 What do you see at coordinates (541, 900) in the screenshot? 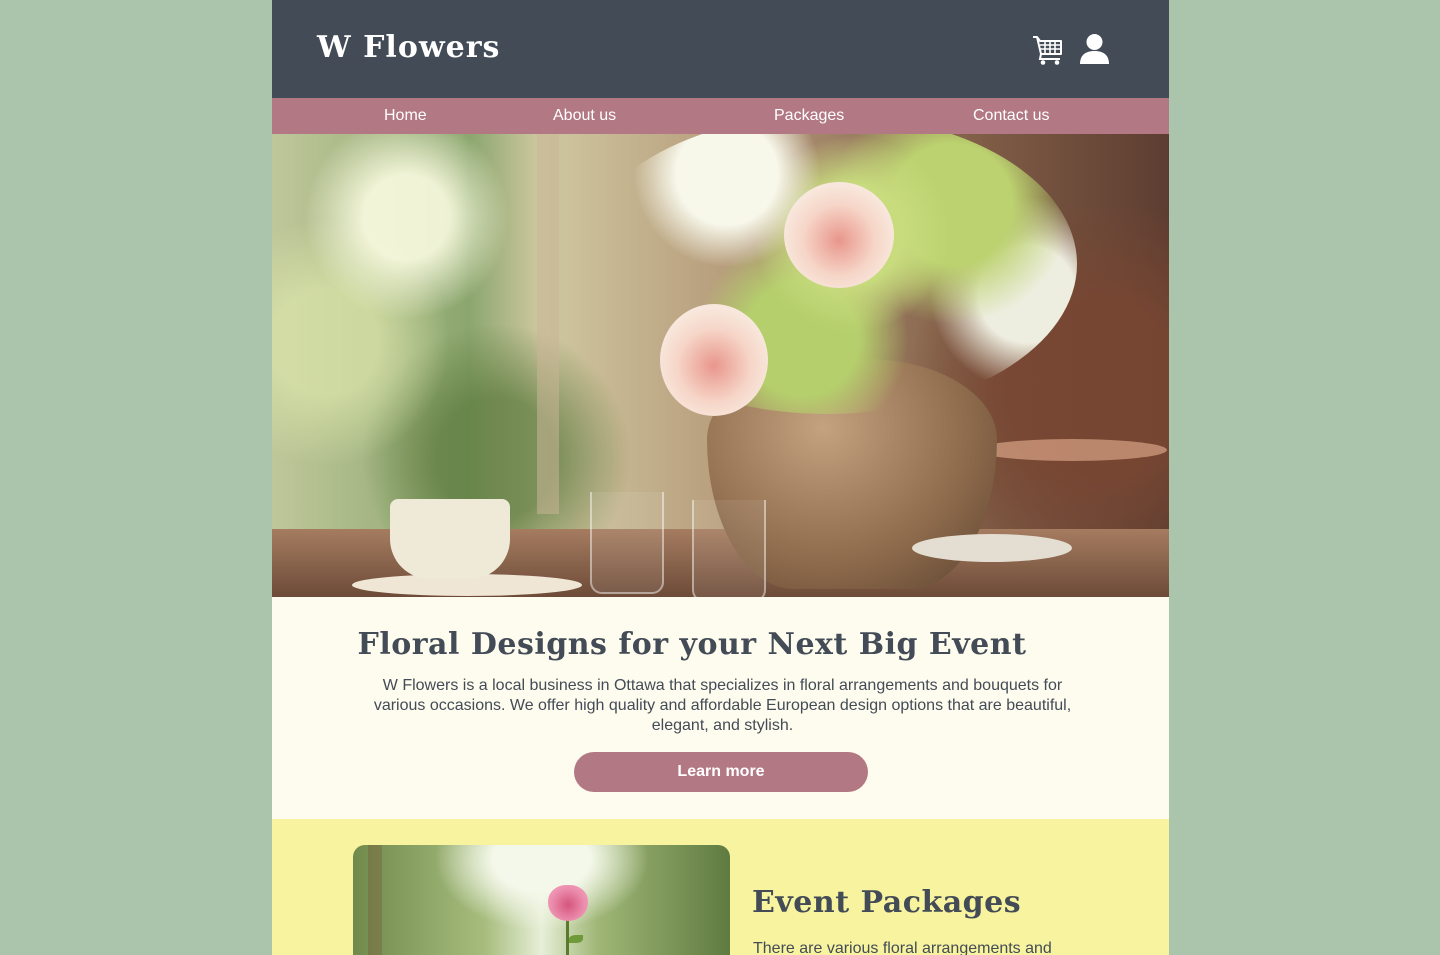
I see `rose-photo` at bounding box center [541, 900].